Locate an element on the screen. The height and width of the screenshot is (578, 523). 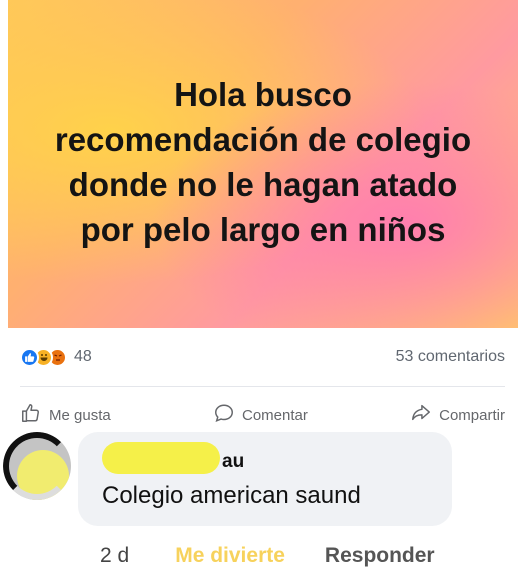
avatar-story-ring is located at coordinates (37, 466).